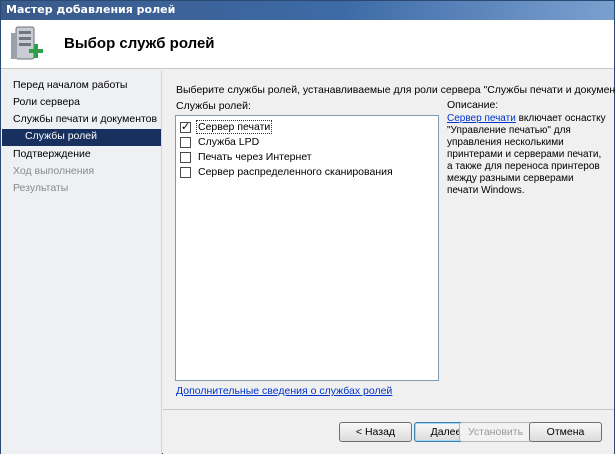 This screenshot has width=615, height=454. I want to click on role-service-label: Сервер печати, so click(234, 127).